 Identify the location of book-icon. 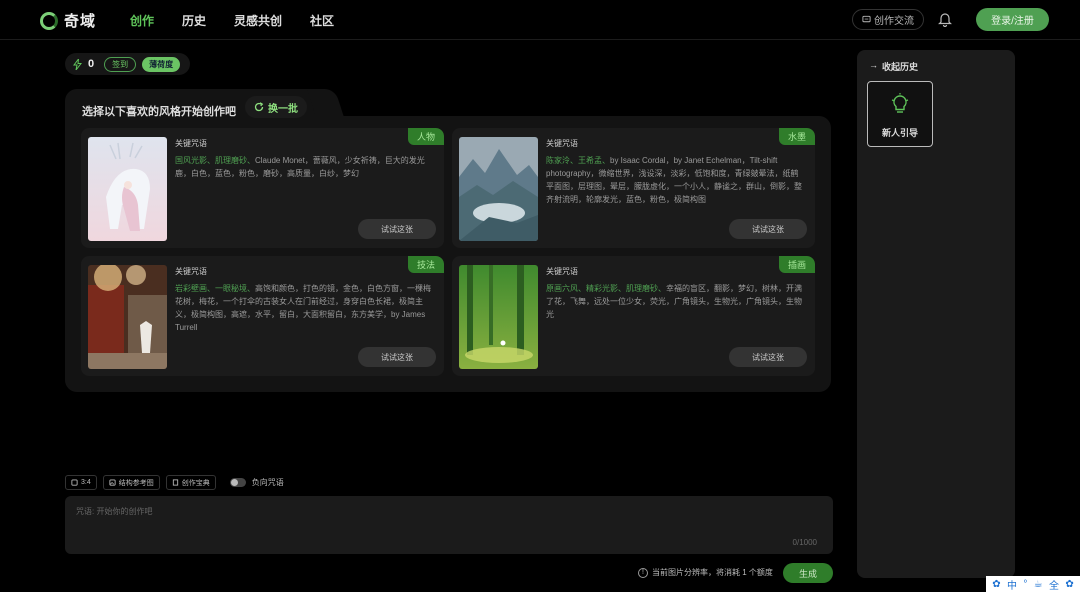
(175, 482).